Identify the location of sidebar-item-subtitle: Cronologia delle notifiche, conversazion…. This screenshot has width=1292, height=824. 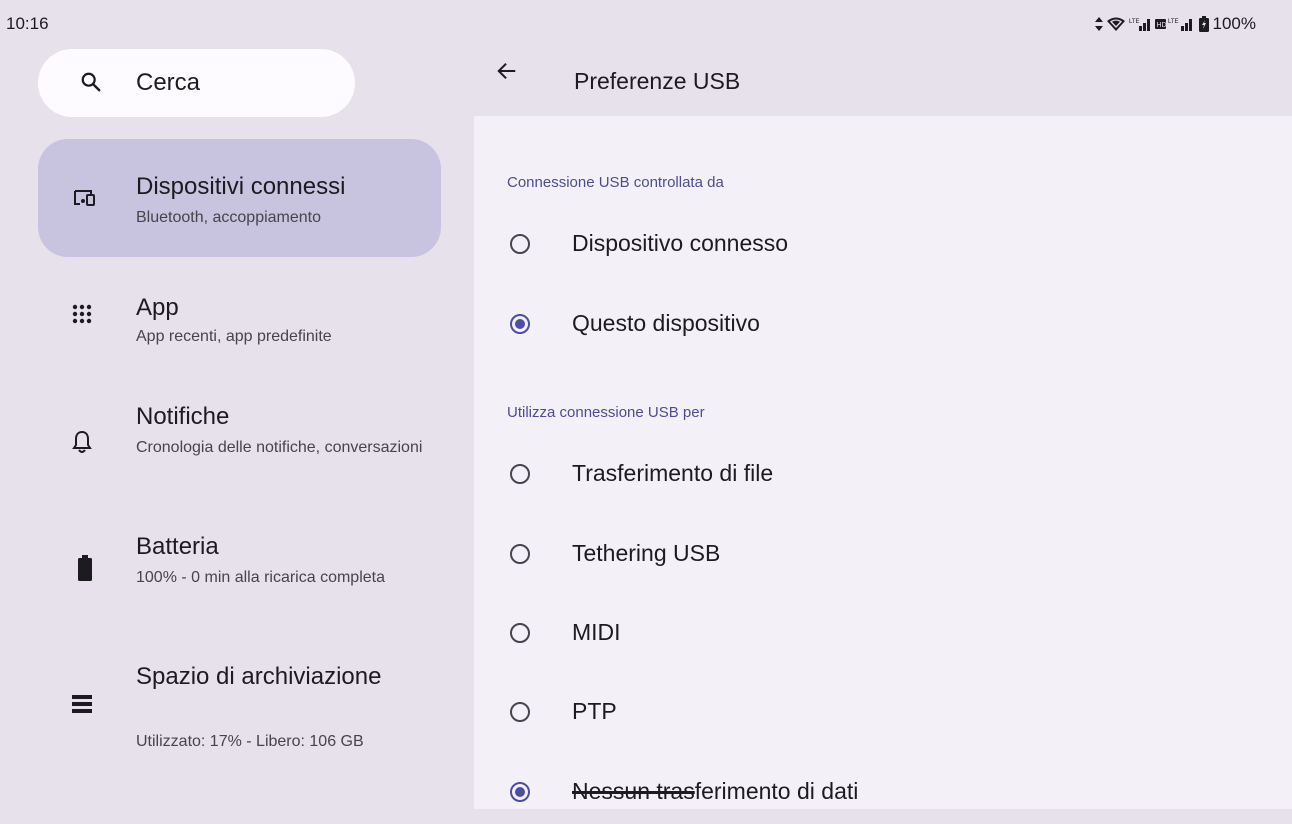
(279, 447).